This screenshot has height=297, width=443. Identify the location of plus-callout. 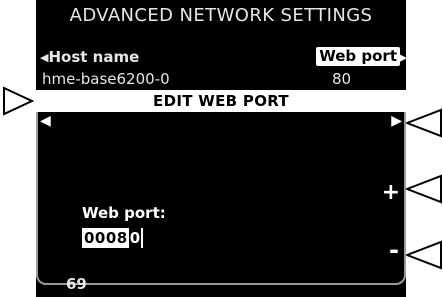
(423, 189).